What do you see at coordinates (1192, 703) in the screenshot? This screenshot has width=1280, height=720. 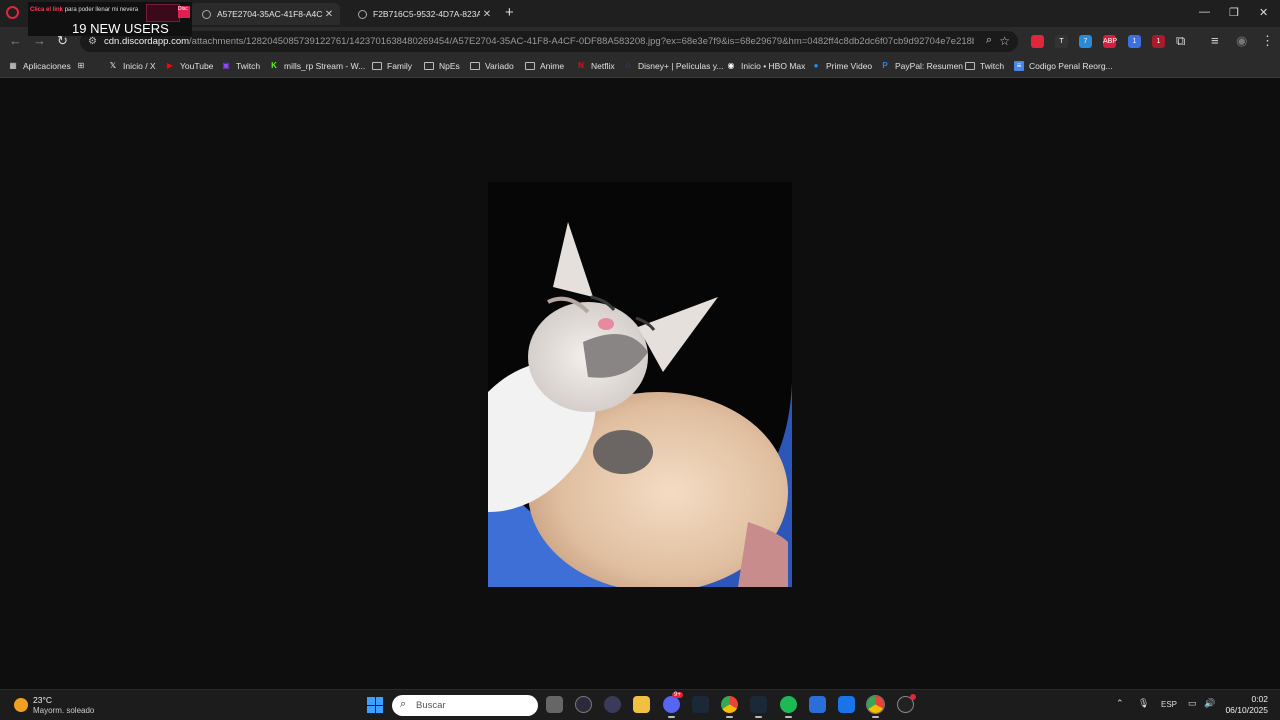 I see `display-icon: ▭` at bounding box center [1192, 703].